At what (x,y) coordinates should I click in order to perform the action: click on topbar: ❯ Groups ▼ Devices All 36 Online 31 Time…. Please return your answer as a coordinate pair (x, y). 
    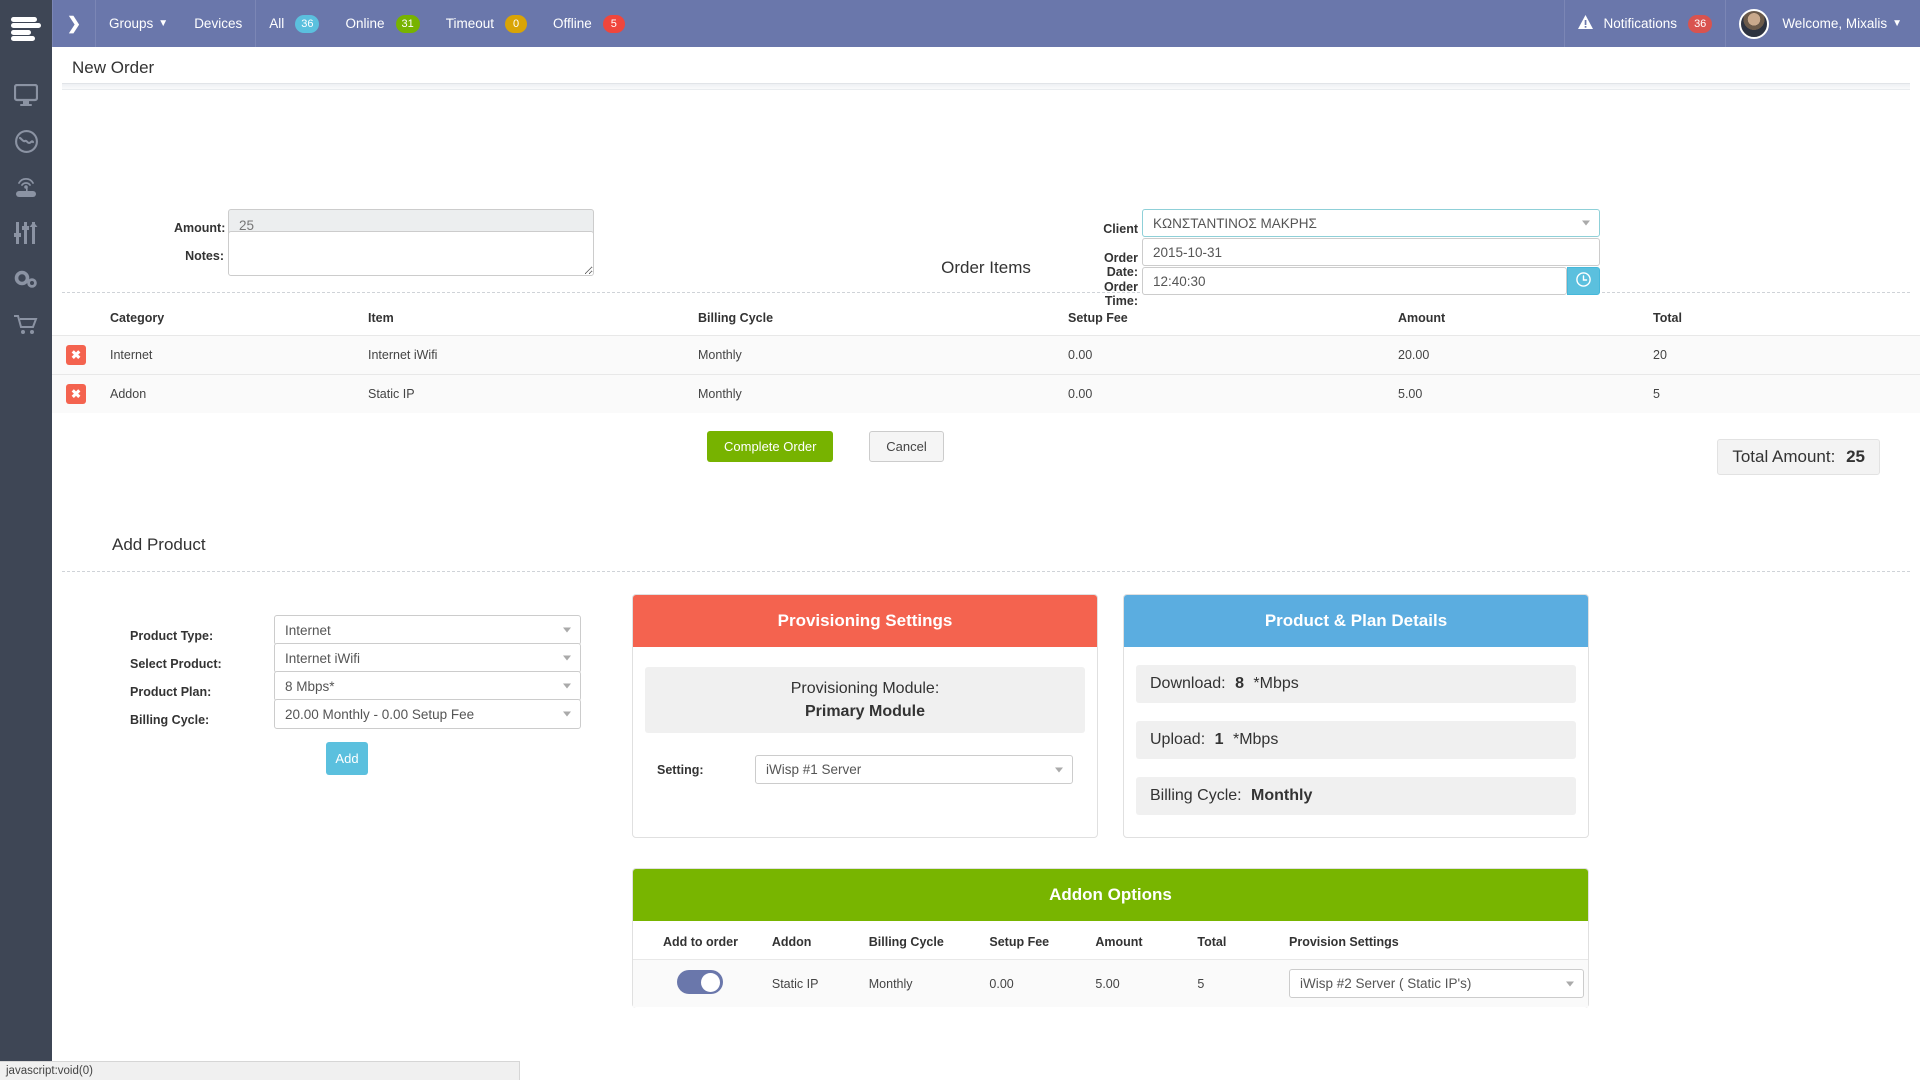
    Looking at the image, I should click on (986, 23).